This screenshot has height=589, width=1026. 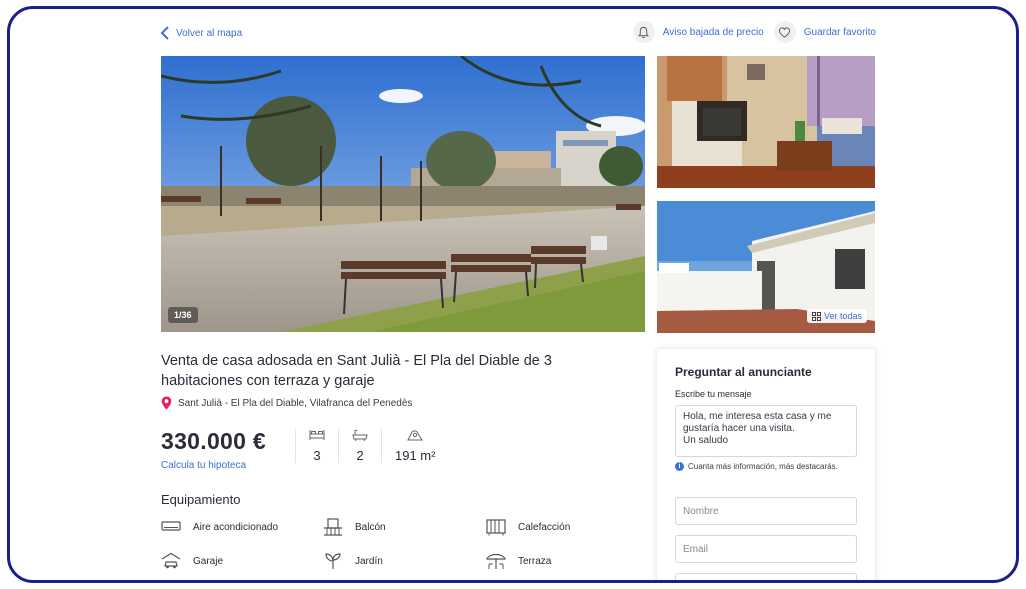 I want to click on bedrooms-value: 3, so click(x=317, y=455).